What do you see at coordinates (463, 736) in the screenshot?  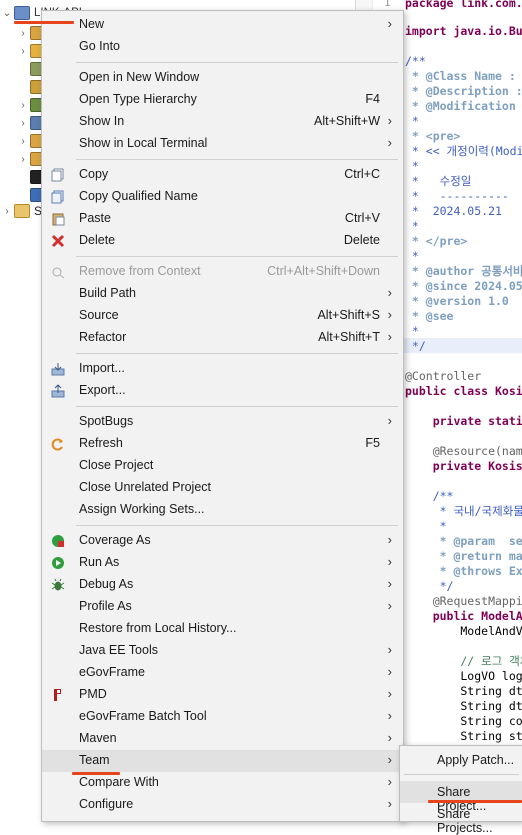 I see `code-line: String st` at bounding box center [463, 736].